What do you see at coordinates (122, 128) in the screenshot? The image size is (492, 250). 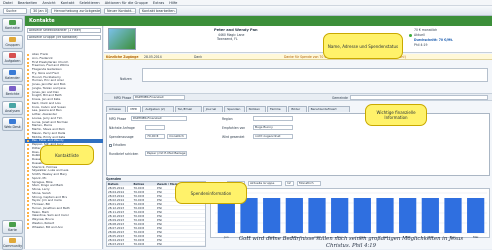 I see `followup-label: Nächste Anfrage` at bounding box center [122, 128].